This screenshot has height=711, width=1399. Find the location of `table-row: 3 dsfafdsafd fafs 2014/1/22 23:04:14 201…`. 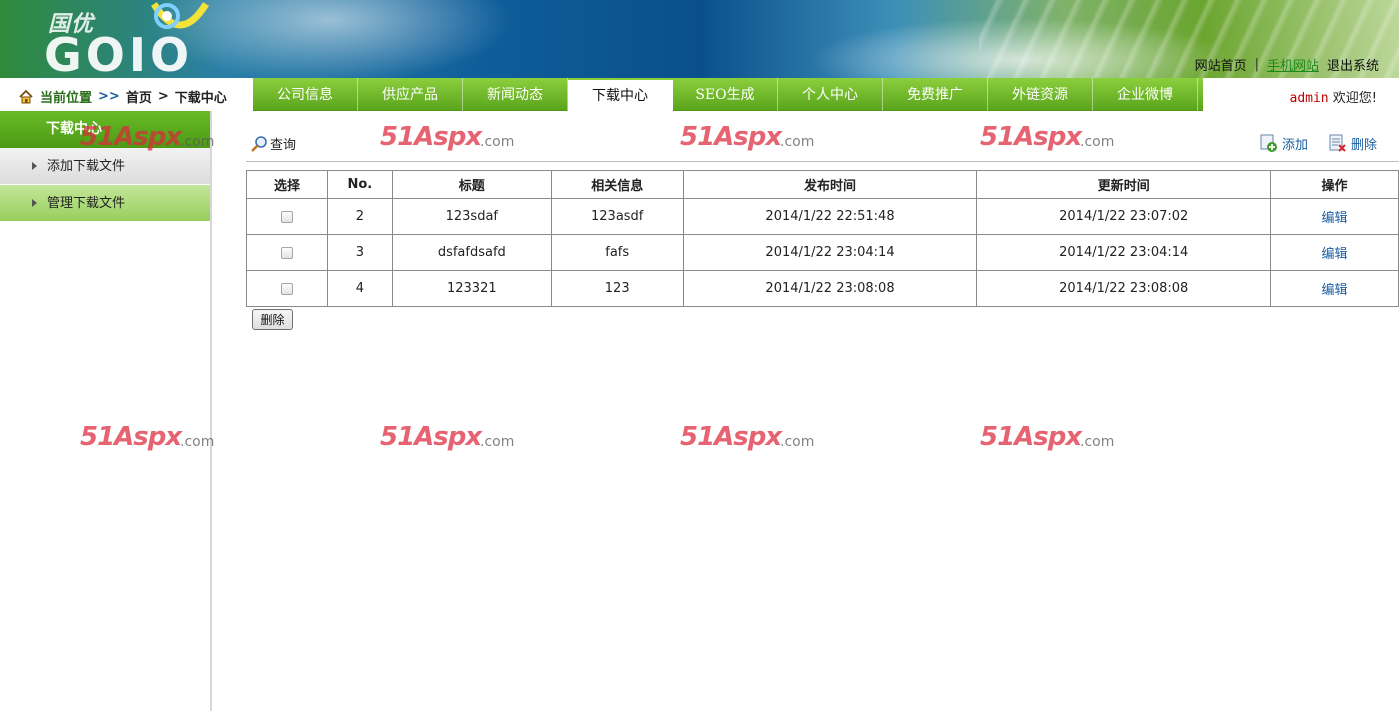

table-row: 3 dsfafdsafd fafs 2014/1/22 23:04:14 201… is located at coordinates (822, 252).